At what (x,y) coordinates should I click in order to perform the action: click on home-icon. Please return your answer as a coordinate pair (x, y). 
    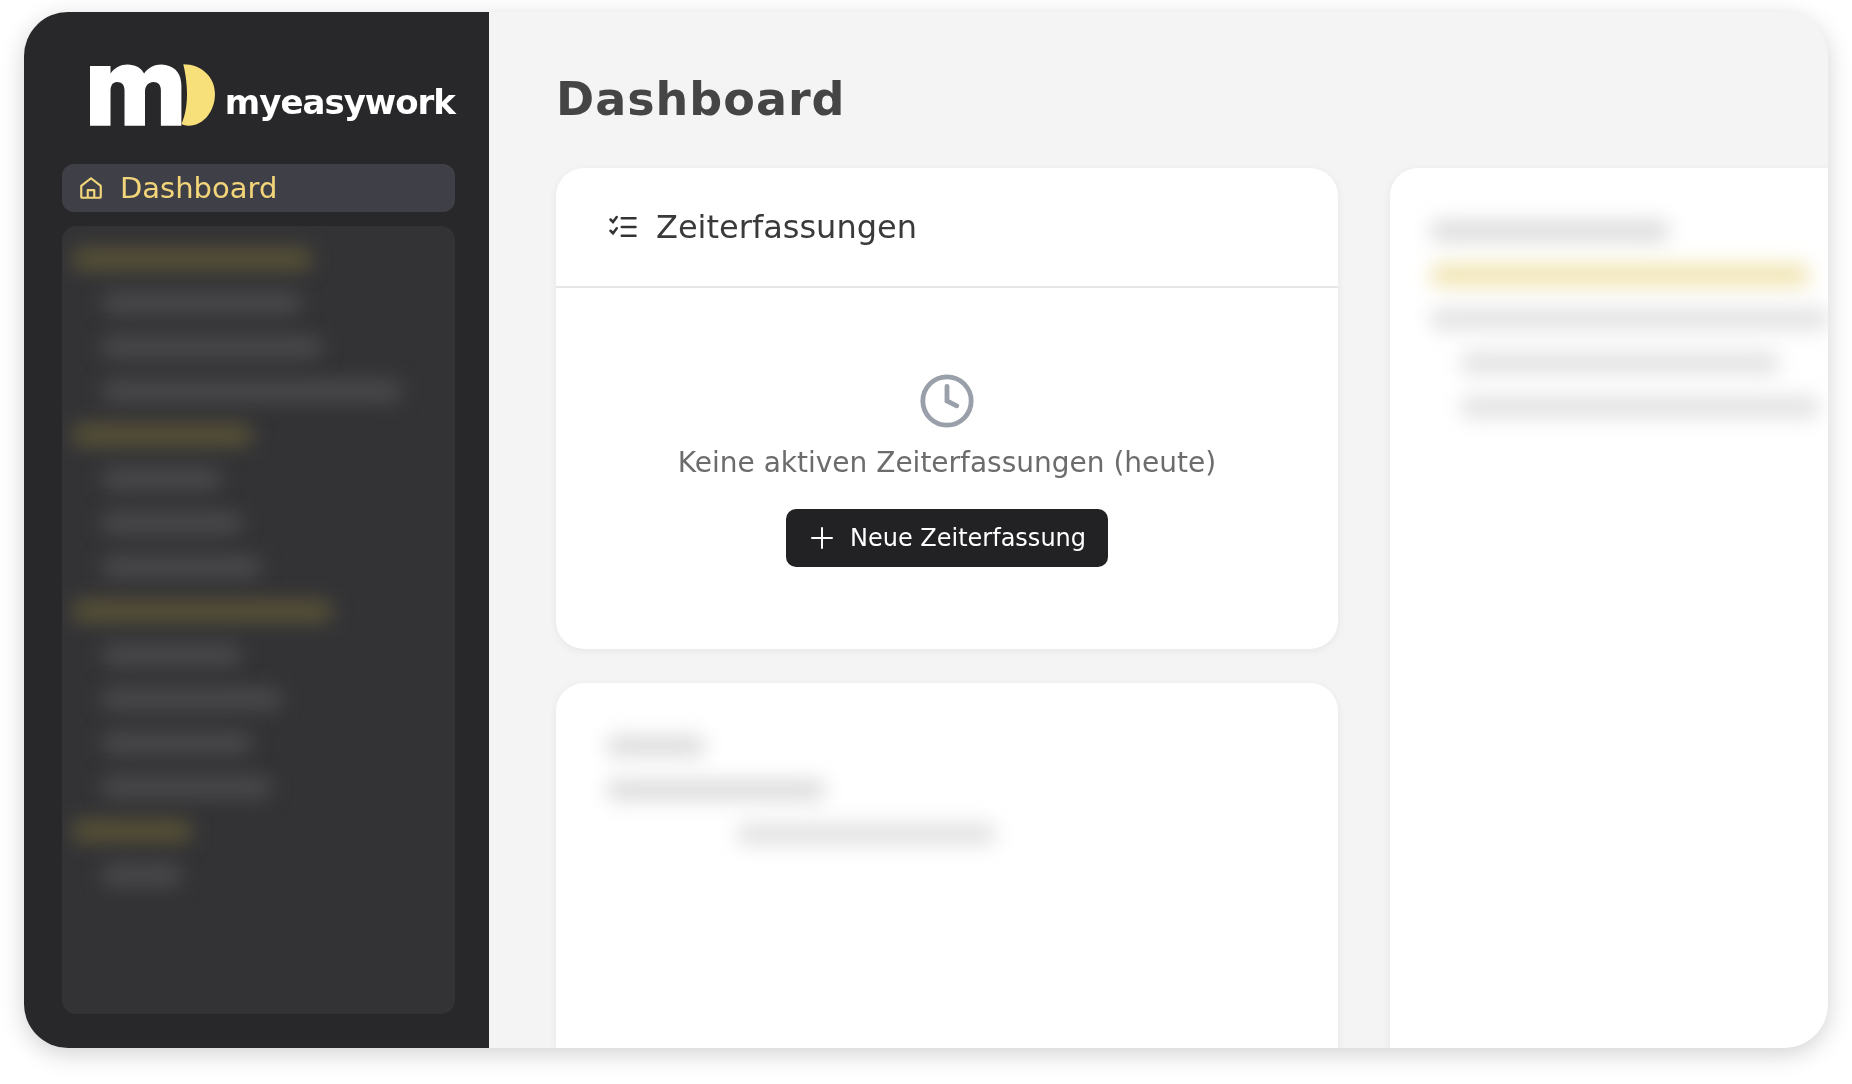
    Looking at the image, I should click on (91, 188).